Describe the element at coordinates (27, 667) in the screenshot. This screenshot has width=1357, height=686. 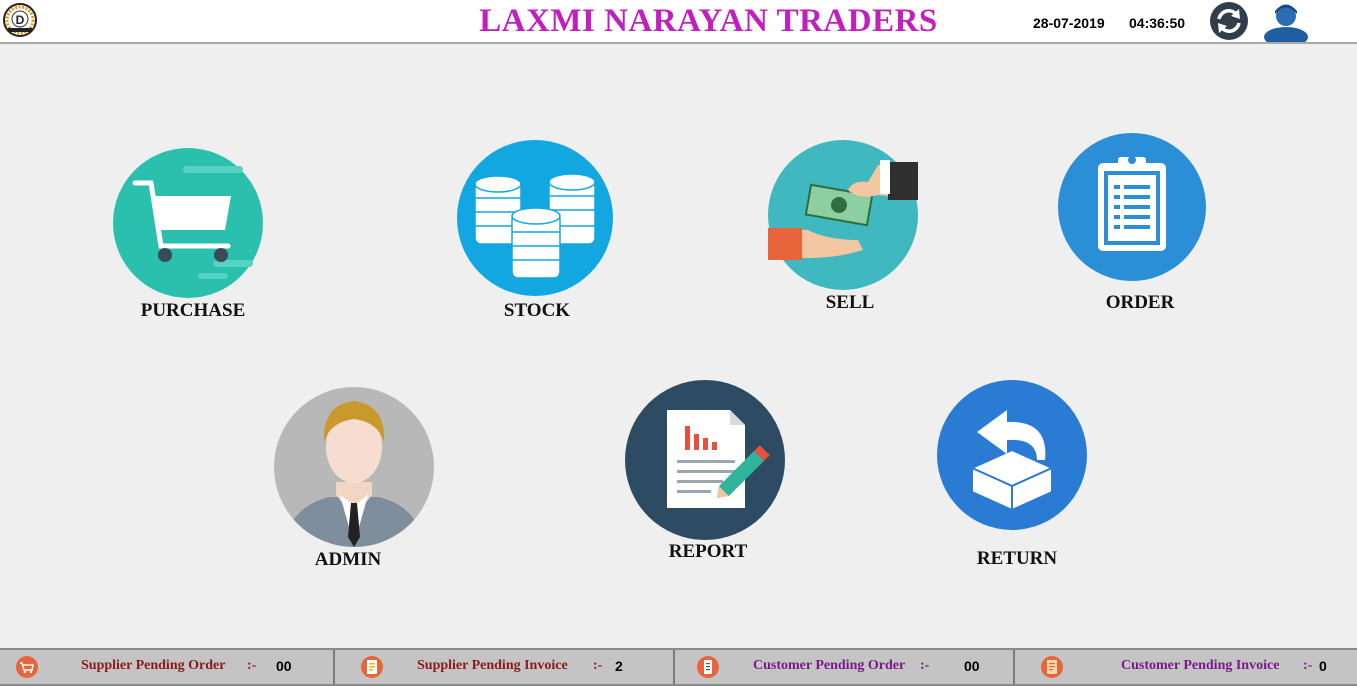
I see `cart-icon` at that location.